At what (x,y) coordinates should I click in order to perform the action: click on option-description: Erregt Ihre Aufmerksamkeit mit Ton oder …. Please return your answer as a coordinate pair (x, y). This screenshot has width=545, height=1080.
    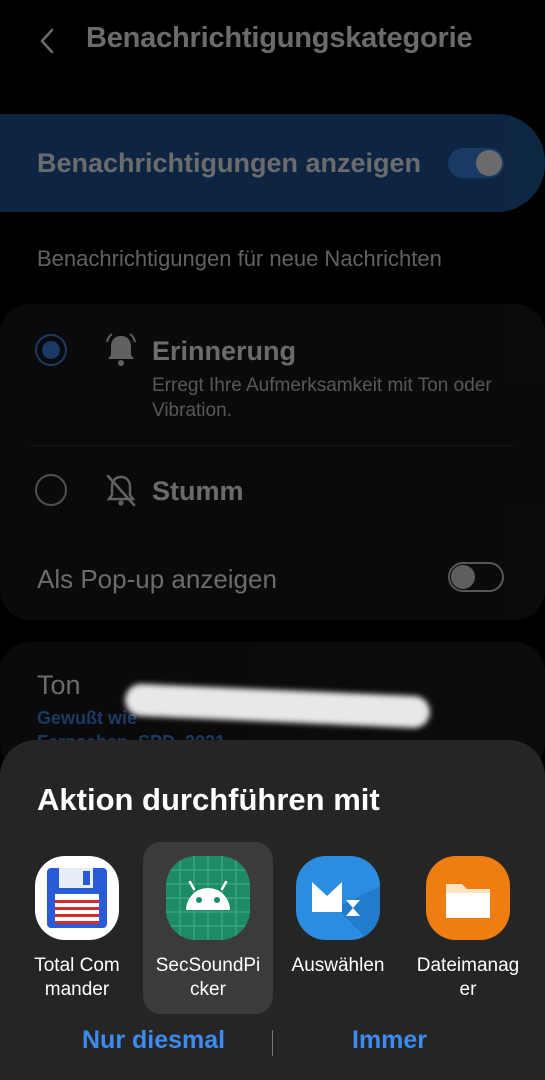
    Looking at the image, I should click on (322, 398).